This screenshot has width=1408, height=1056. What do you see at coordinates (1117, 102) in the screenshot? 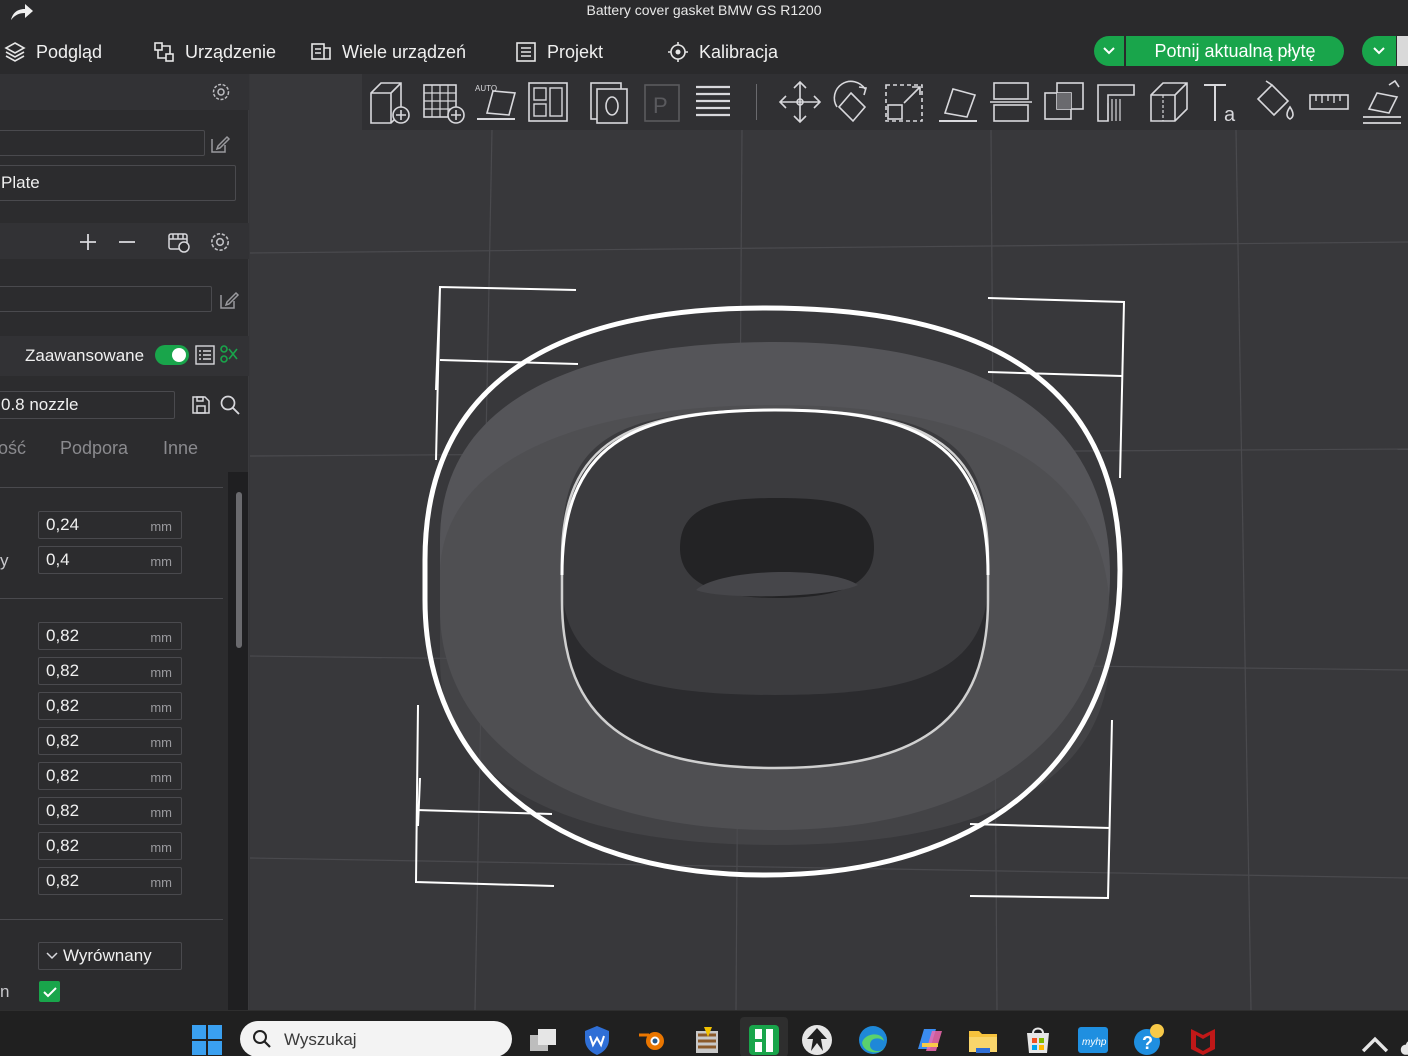
I see `support-paint-button` at bounding box center [1117, 102].